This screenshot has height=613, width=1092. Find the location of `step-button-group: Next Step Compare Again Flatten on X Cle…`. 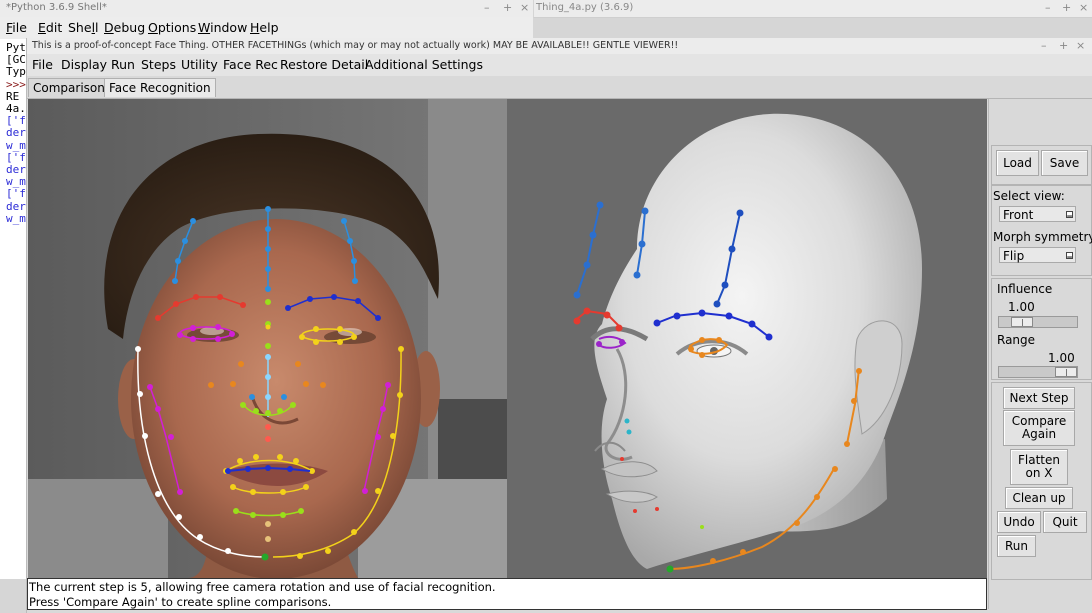

step-button-group: Next Step Compare Again Flatten on X Cle… is located at coordinates (1041, 481).